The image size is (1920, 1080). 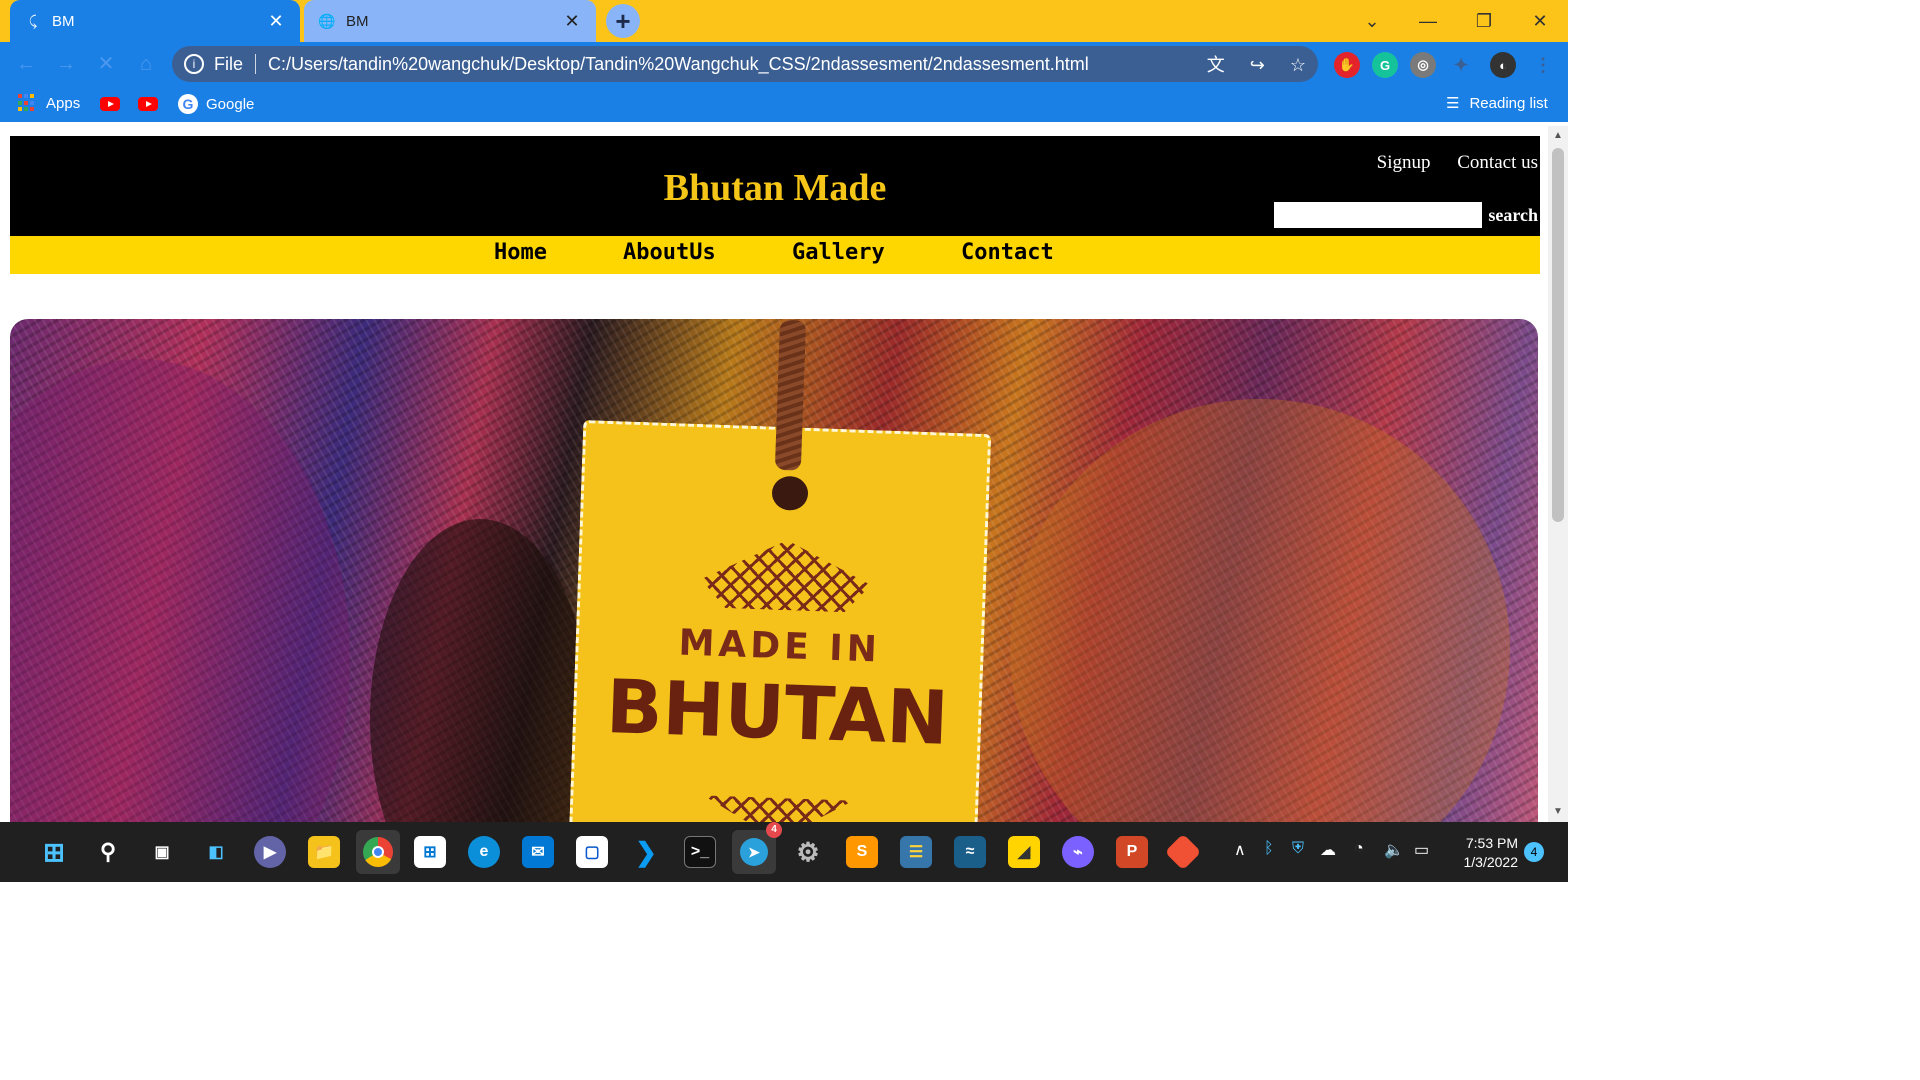 I want to click on onedrive-cloud-icon: ☁, so click(x=1328, y=850).